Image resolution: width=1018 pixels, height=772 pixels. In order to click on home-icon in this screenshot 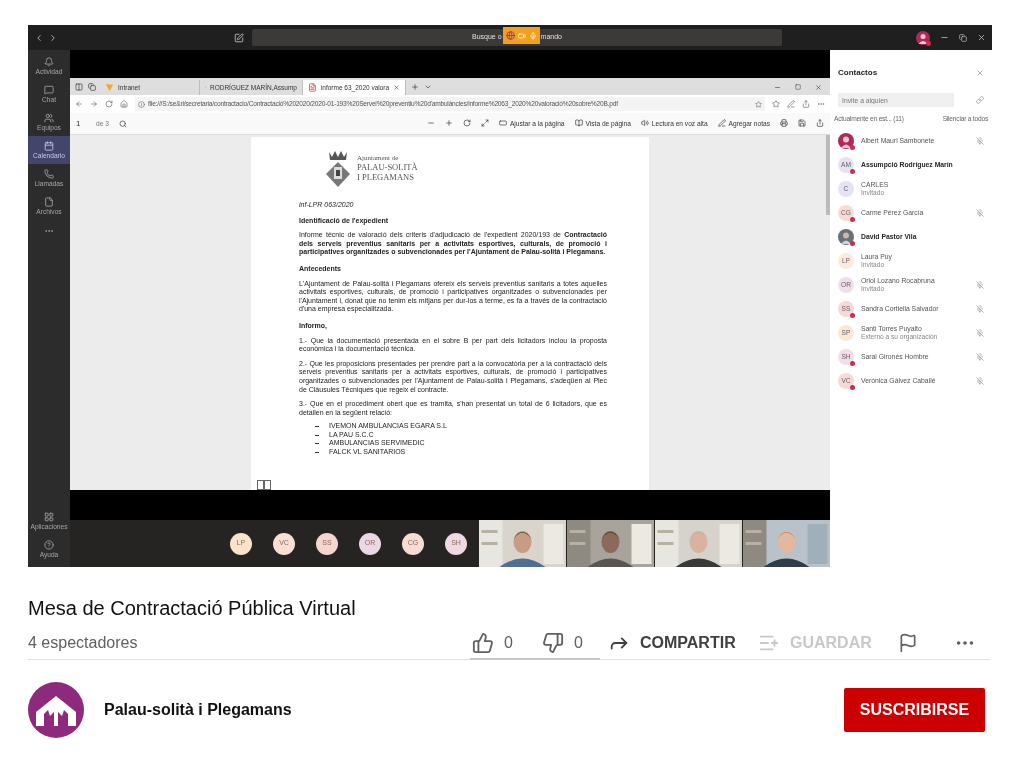, I will do `click(124, 104)`.